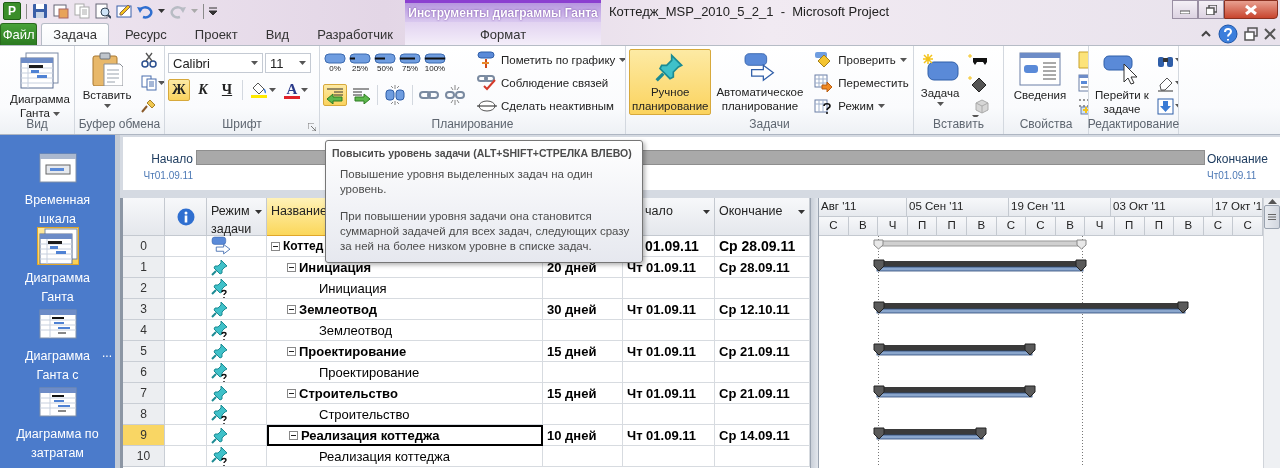 The image size is (1280, 468). Describe the element at coordinates (435, 65) in the screenshot. I see `percent-complete-button: 100%` at that location.